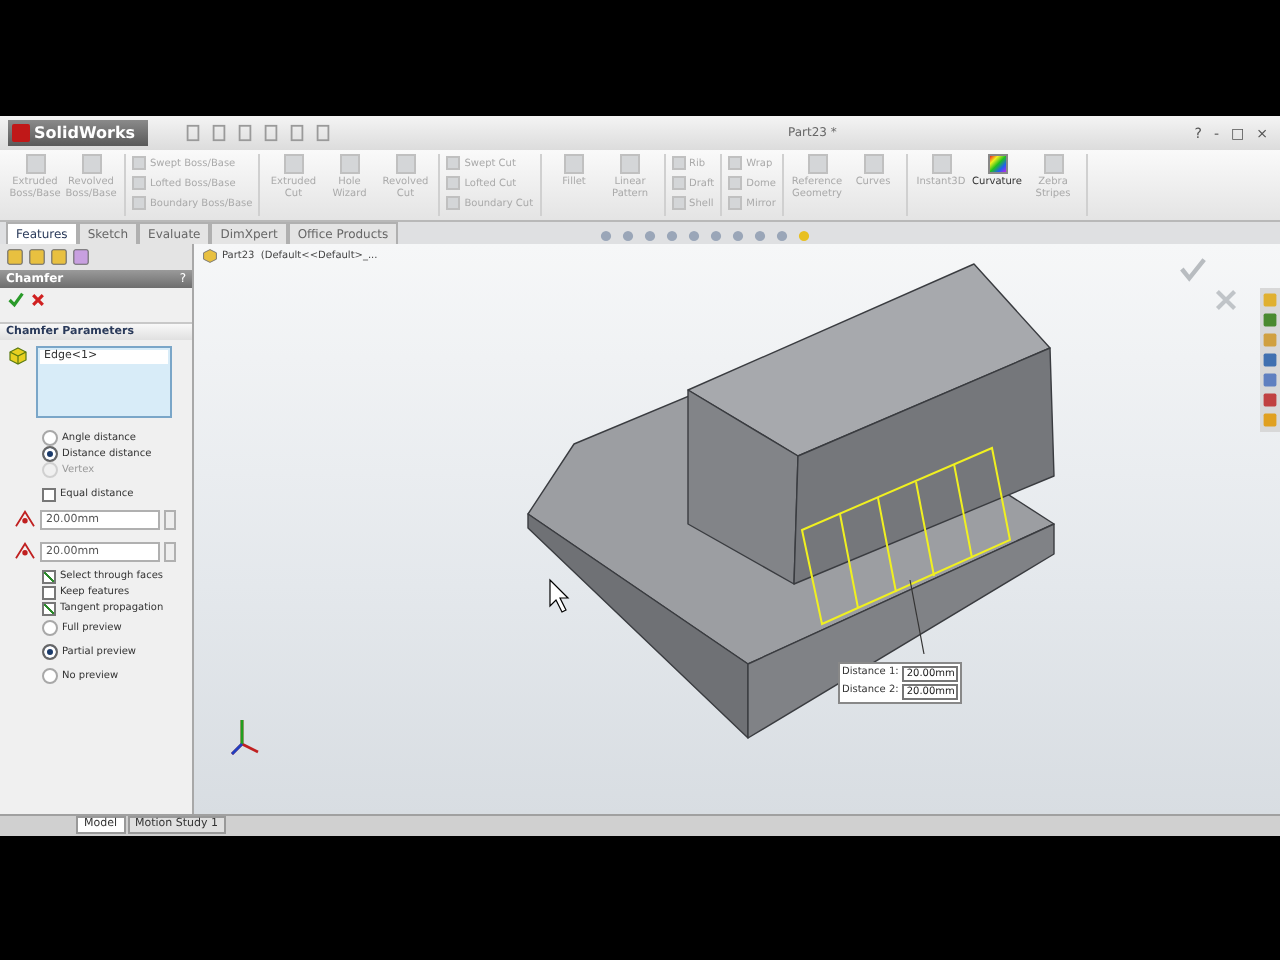  Describe the element at coordinates (38, 300) in the screenshot. I see `close-icon` at that location.